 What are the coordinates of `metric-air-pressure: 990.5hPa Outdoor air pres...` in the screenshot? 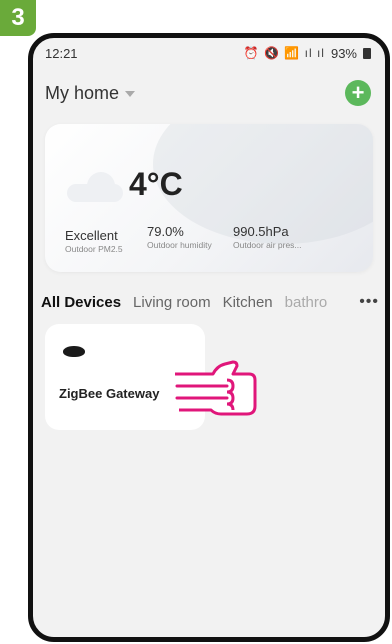 It's located at (267, 237).